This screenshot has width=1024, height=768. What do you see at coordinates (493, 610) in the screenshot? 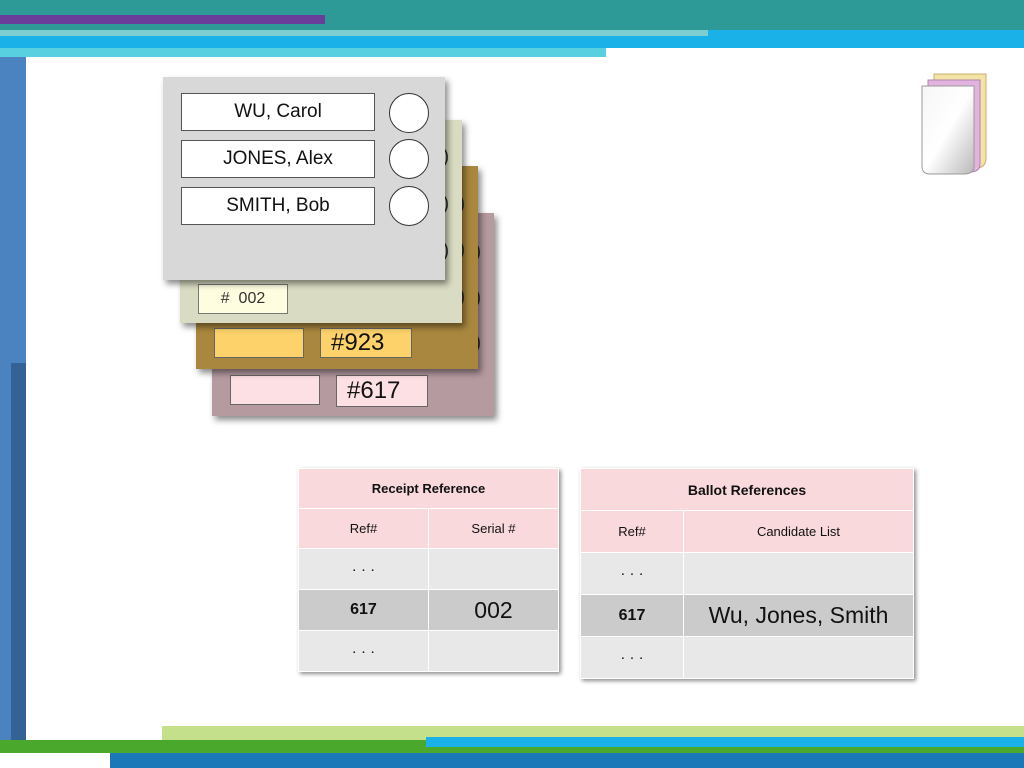
I see `receipt-cell-serial-002: 002` at bounding box center [493, 610].